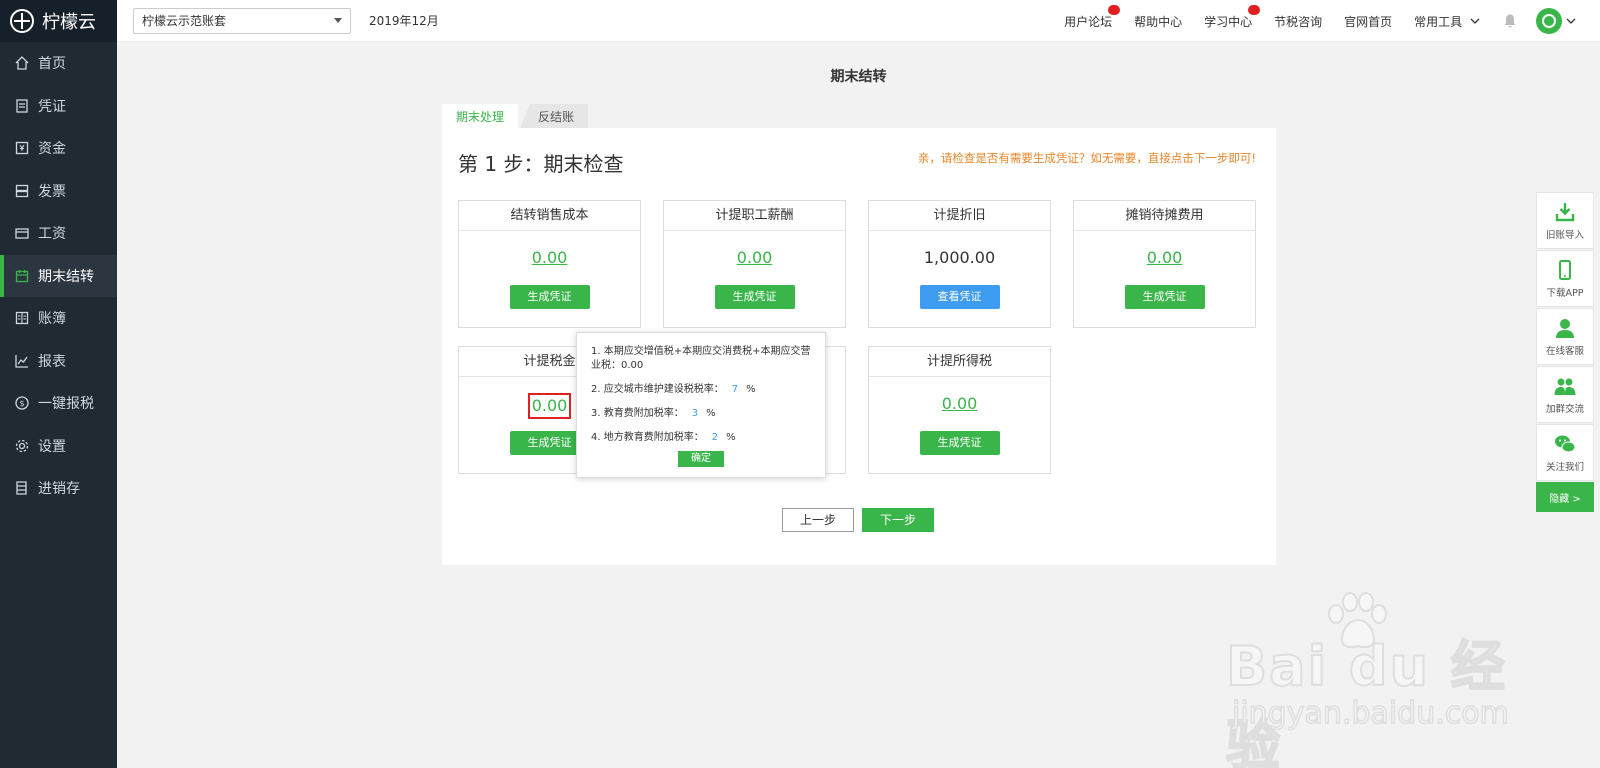  What do you see at coordinates (22, 21) in the screenshot?
I see `lemon-logo-icon` at bounding box center [22, 21].